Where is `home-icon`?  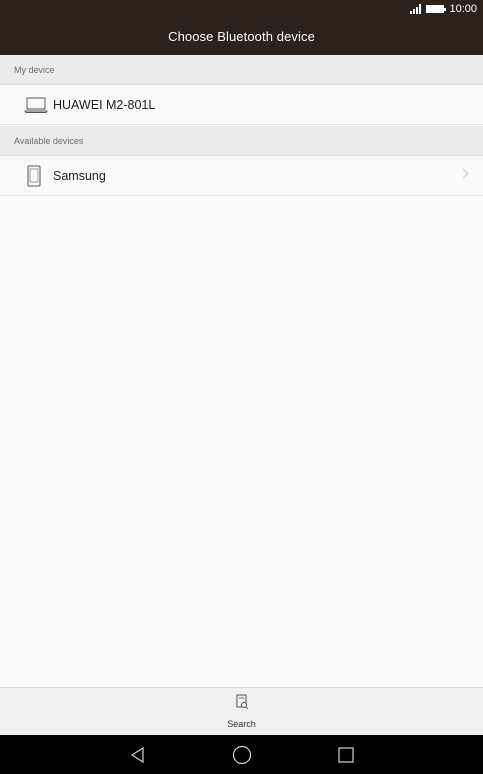 home-icon is located at coordinates (241, 754).